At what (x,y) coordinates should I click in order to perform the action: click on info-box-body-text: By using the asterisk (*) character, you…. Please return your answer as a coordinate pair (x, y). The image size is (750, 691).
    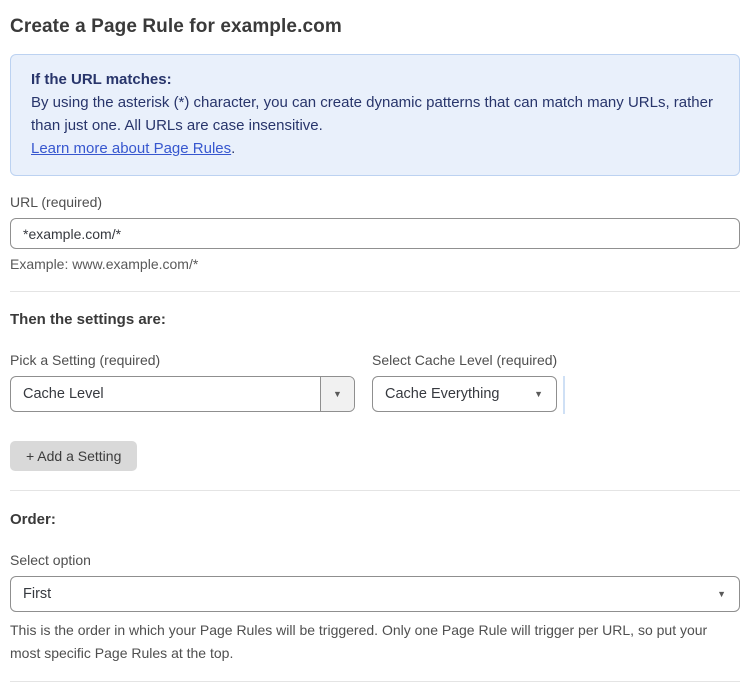
    Looking at the image, I should click on (372, 114).